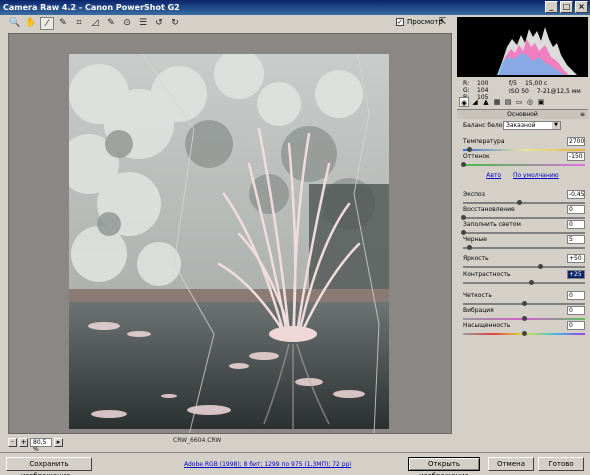 The height and width of the screenshot is (475, 590). What do you see at coordinates (532, 125) in the screenshot?
I see `wb-select: Заказной ▼` at bounding box center [532, 125].